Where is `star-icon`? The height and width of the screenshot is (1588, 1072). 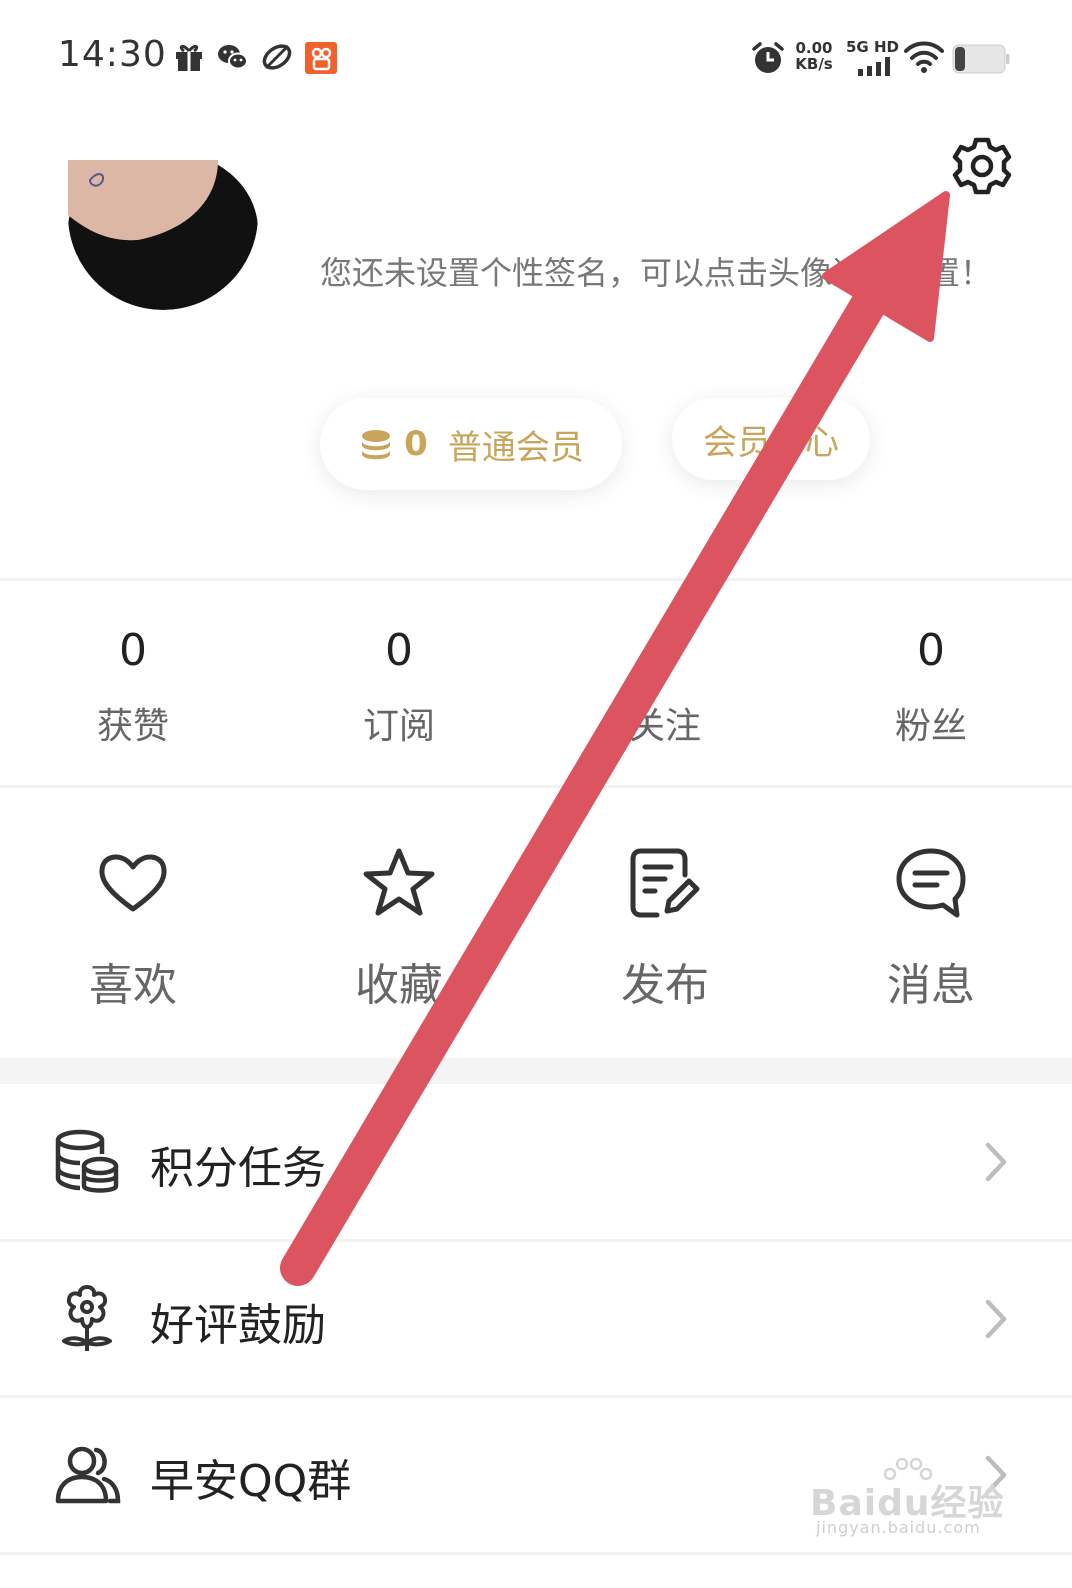 star-icon is located at coordinates (399, 882).